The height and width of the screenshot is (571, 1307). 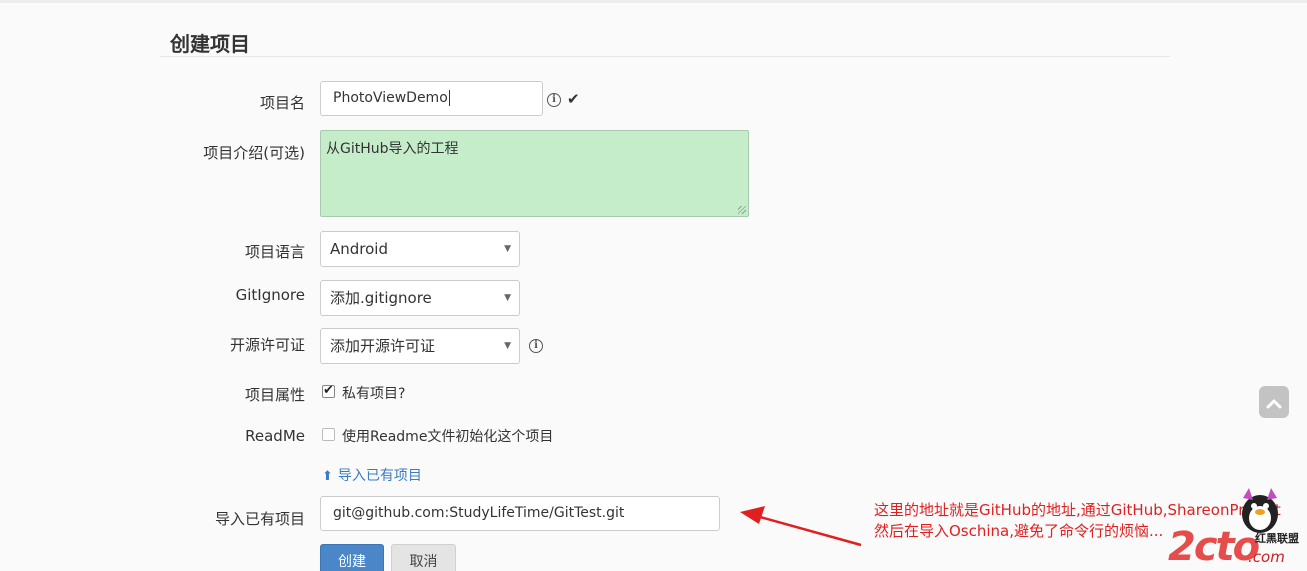 I want to click on project-attributes-label: 项目属性, so click(x=274, y=395).